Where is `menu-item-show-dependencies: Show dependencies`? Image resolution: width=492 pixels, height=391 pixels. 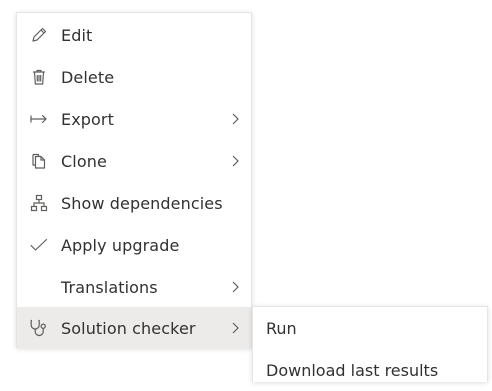 menu-item-show-dependencies: Show dependencies is located at coordinates (134, 203).